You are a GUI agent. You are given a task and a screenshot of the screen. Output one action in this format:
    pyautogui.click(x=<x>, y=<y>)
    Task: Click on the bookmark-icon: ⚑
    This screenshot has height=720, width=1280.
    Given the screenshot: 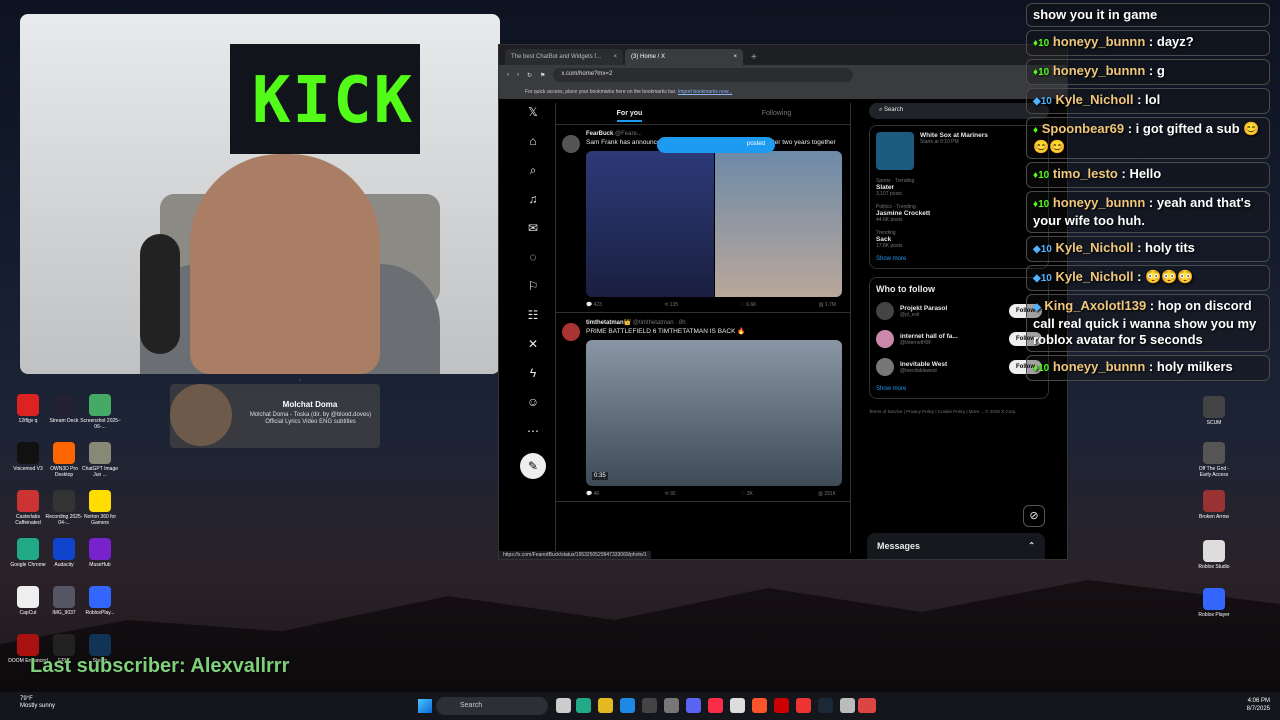 What is the action you would take?
    pyautogui.click(x=542, y=75)
    